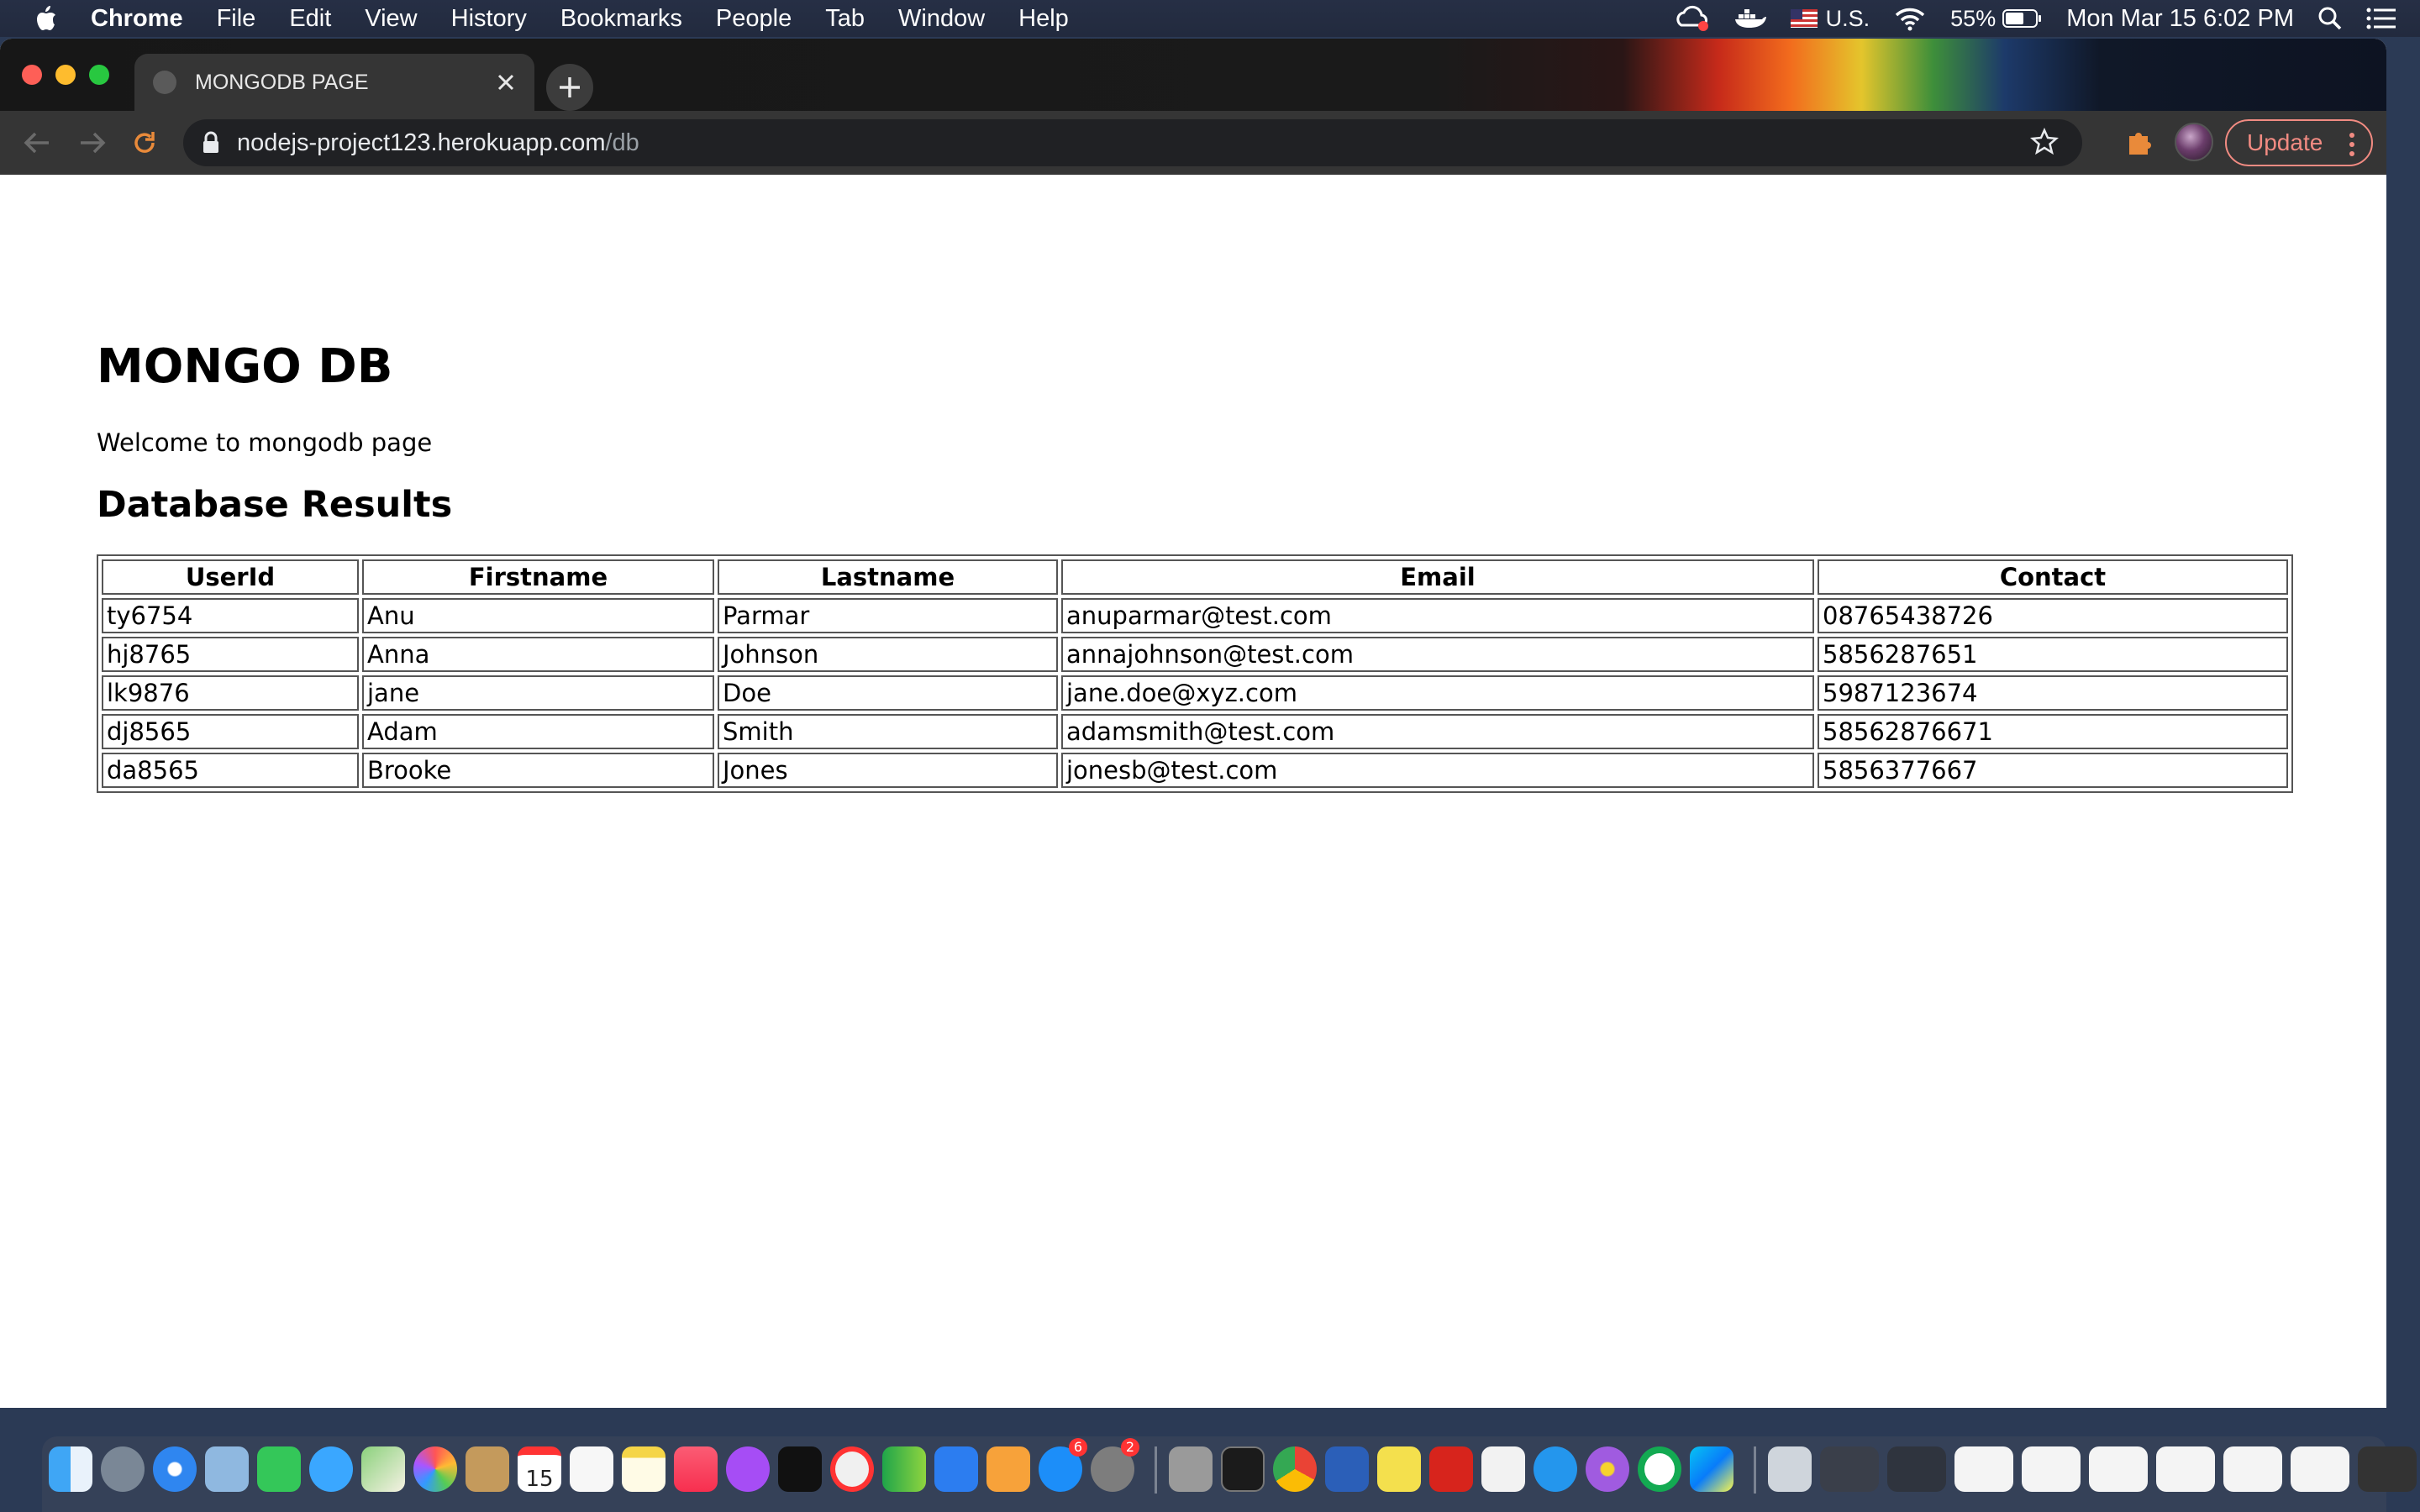  Describe the element at coordinates (70, 1469) in the screenshot. I see `finder-icon` at that location.